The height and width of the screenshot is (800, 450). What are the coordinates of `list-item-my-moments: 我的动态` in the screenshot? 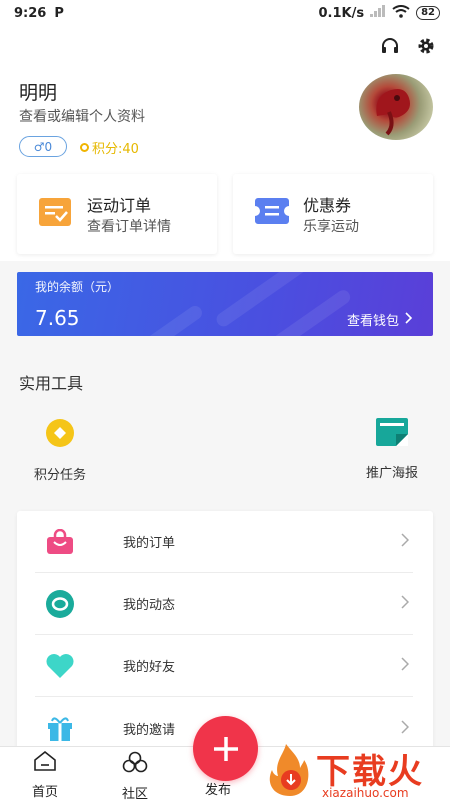 It's located at (224, 604).